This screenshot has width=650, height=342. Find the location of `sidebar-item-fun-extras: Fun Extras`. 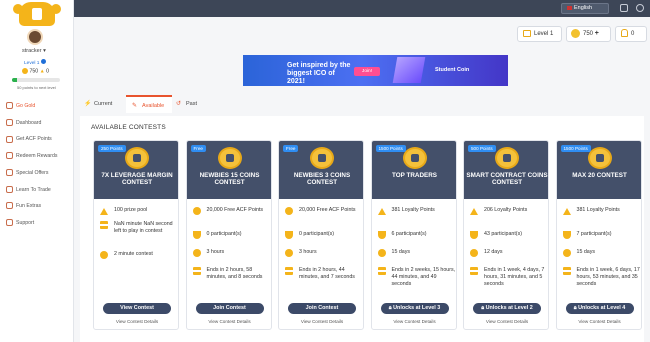

sidebar-item-fun-extras: Fun Extras is located at coordinates (38, 206).